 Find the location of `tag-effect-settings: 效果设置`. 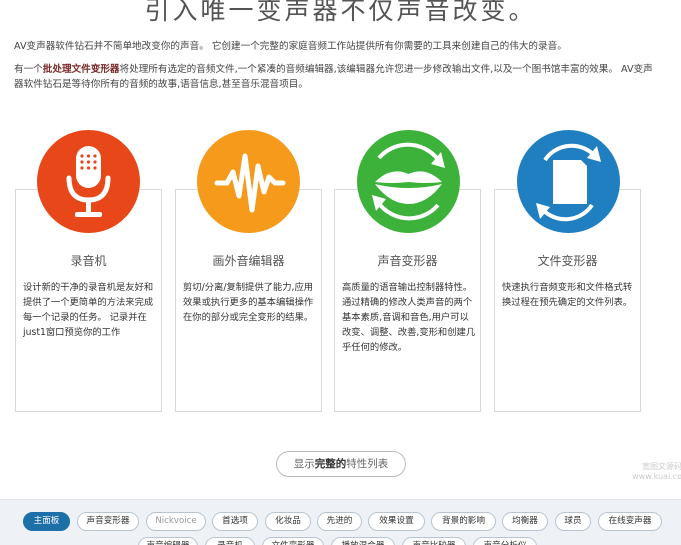

tag-effect-settings: 效果设置 is located at coordinates (396, 521).